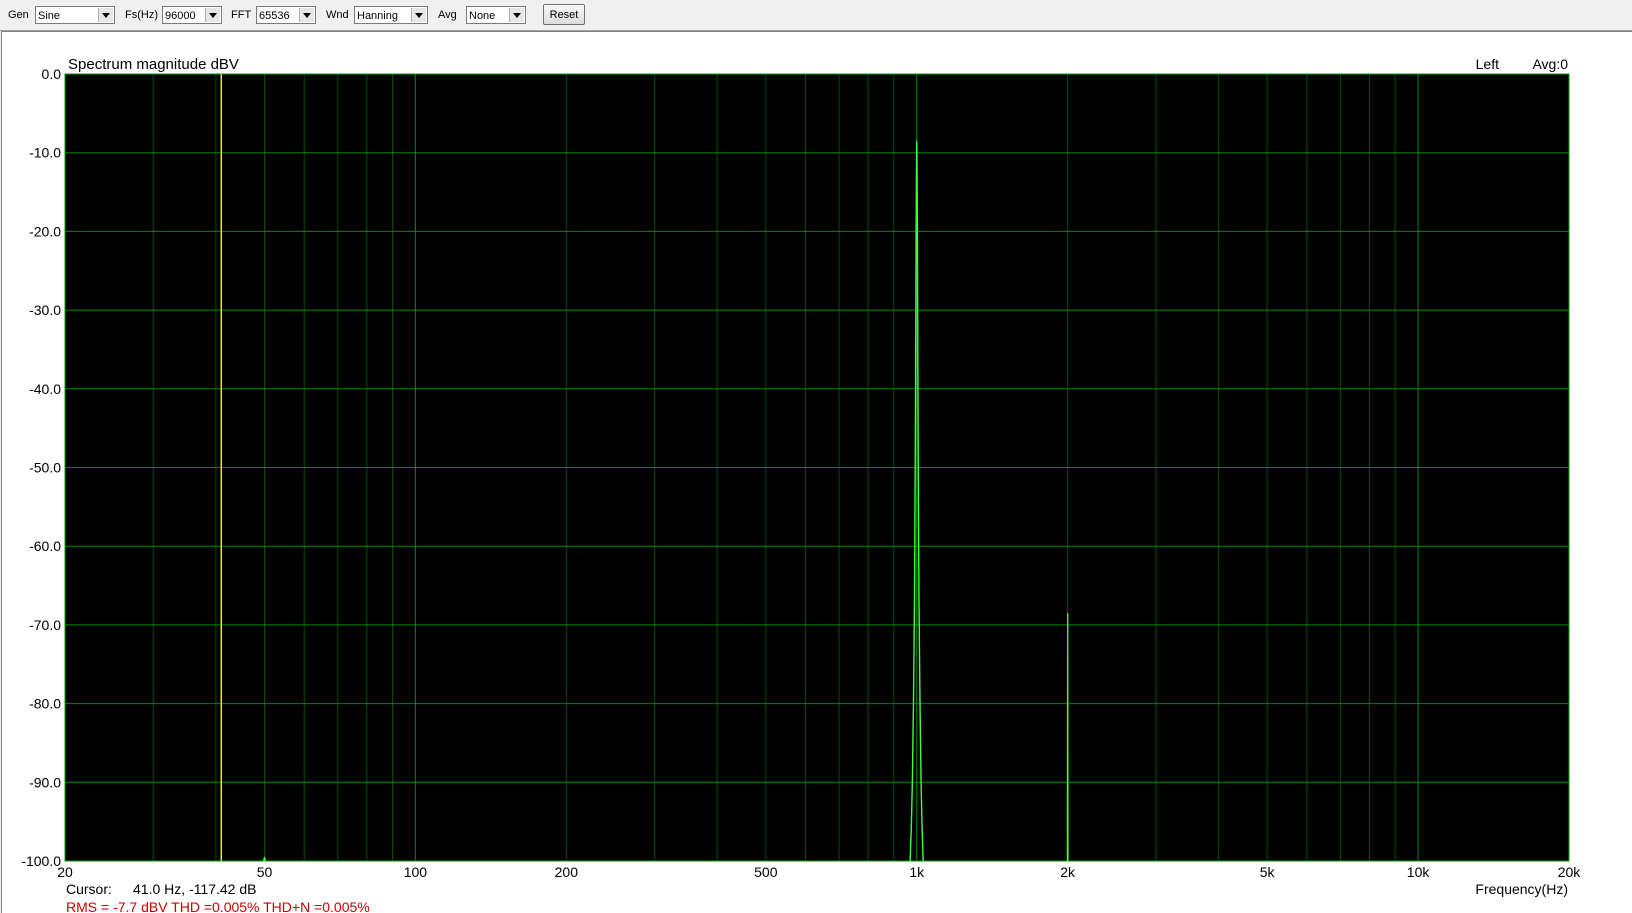 This screenshot has width=1632, height=913. I want to click on y-tick-label: -20.0, so click(45, 231).